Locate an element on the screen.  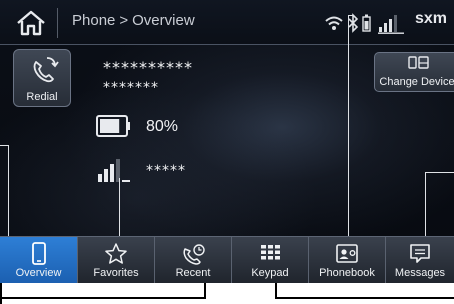
battery-status-icon is located at coordinates (366, 23).